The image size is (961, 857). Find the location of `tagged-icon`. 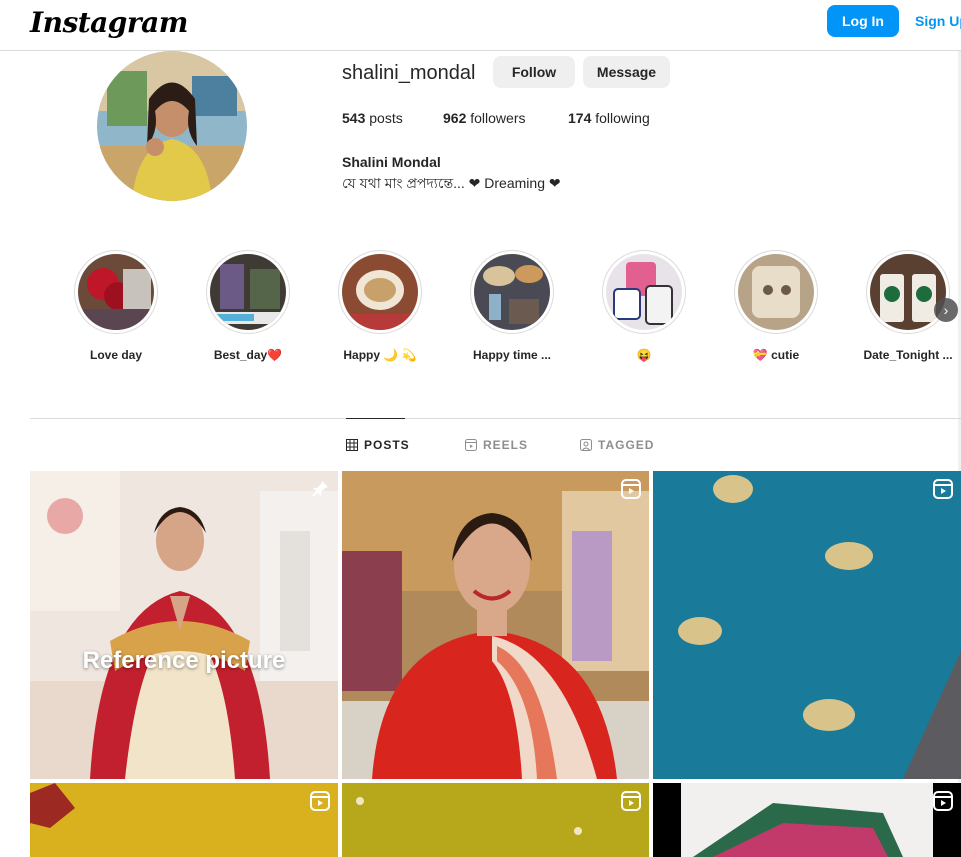

tagged-icon is located at coordinates (586, 445).